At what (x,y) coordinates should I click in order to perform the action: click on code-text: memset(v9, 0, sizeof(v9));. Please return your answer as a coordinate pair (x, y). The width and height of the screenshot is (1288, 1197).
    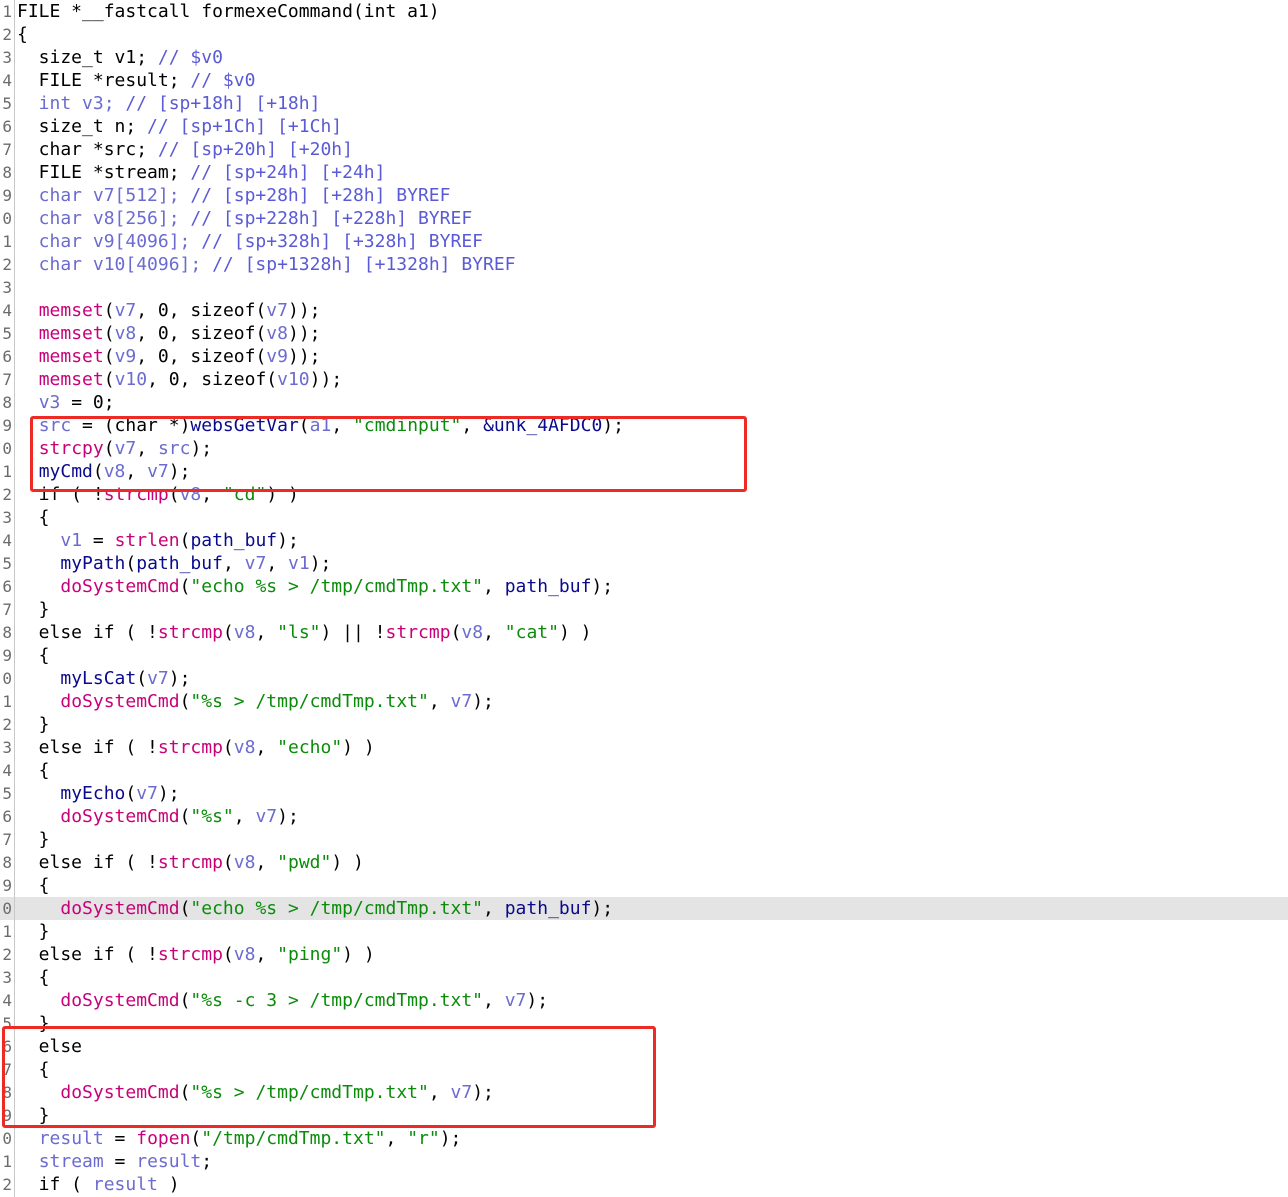
    Looking at the image, I should click on (169, 356).